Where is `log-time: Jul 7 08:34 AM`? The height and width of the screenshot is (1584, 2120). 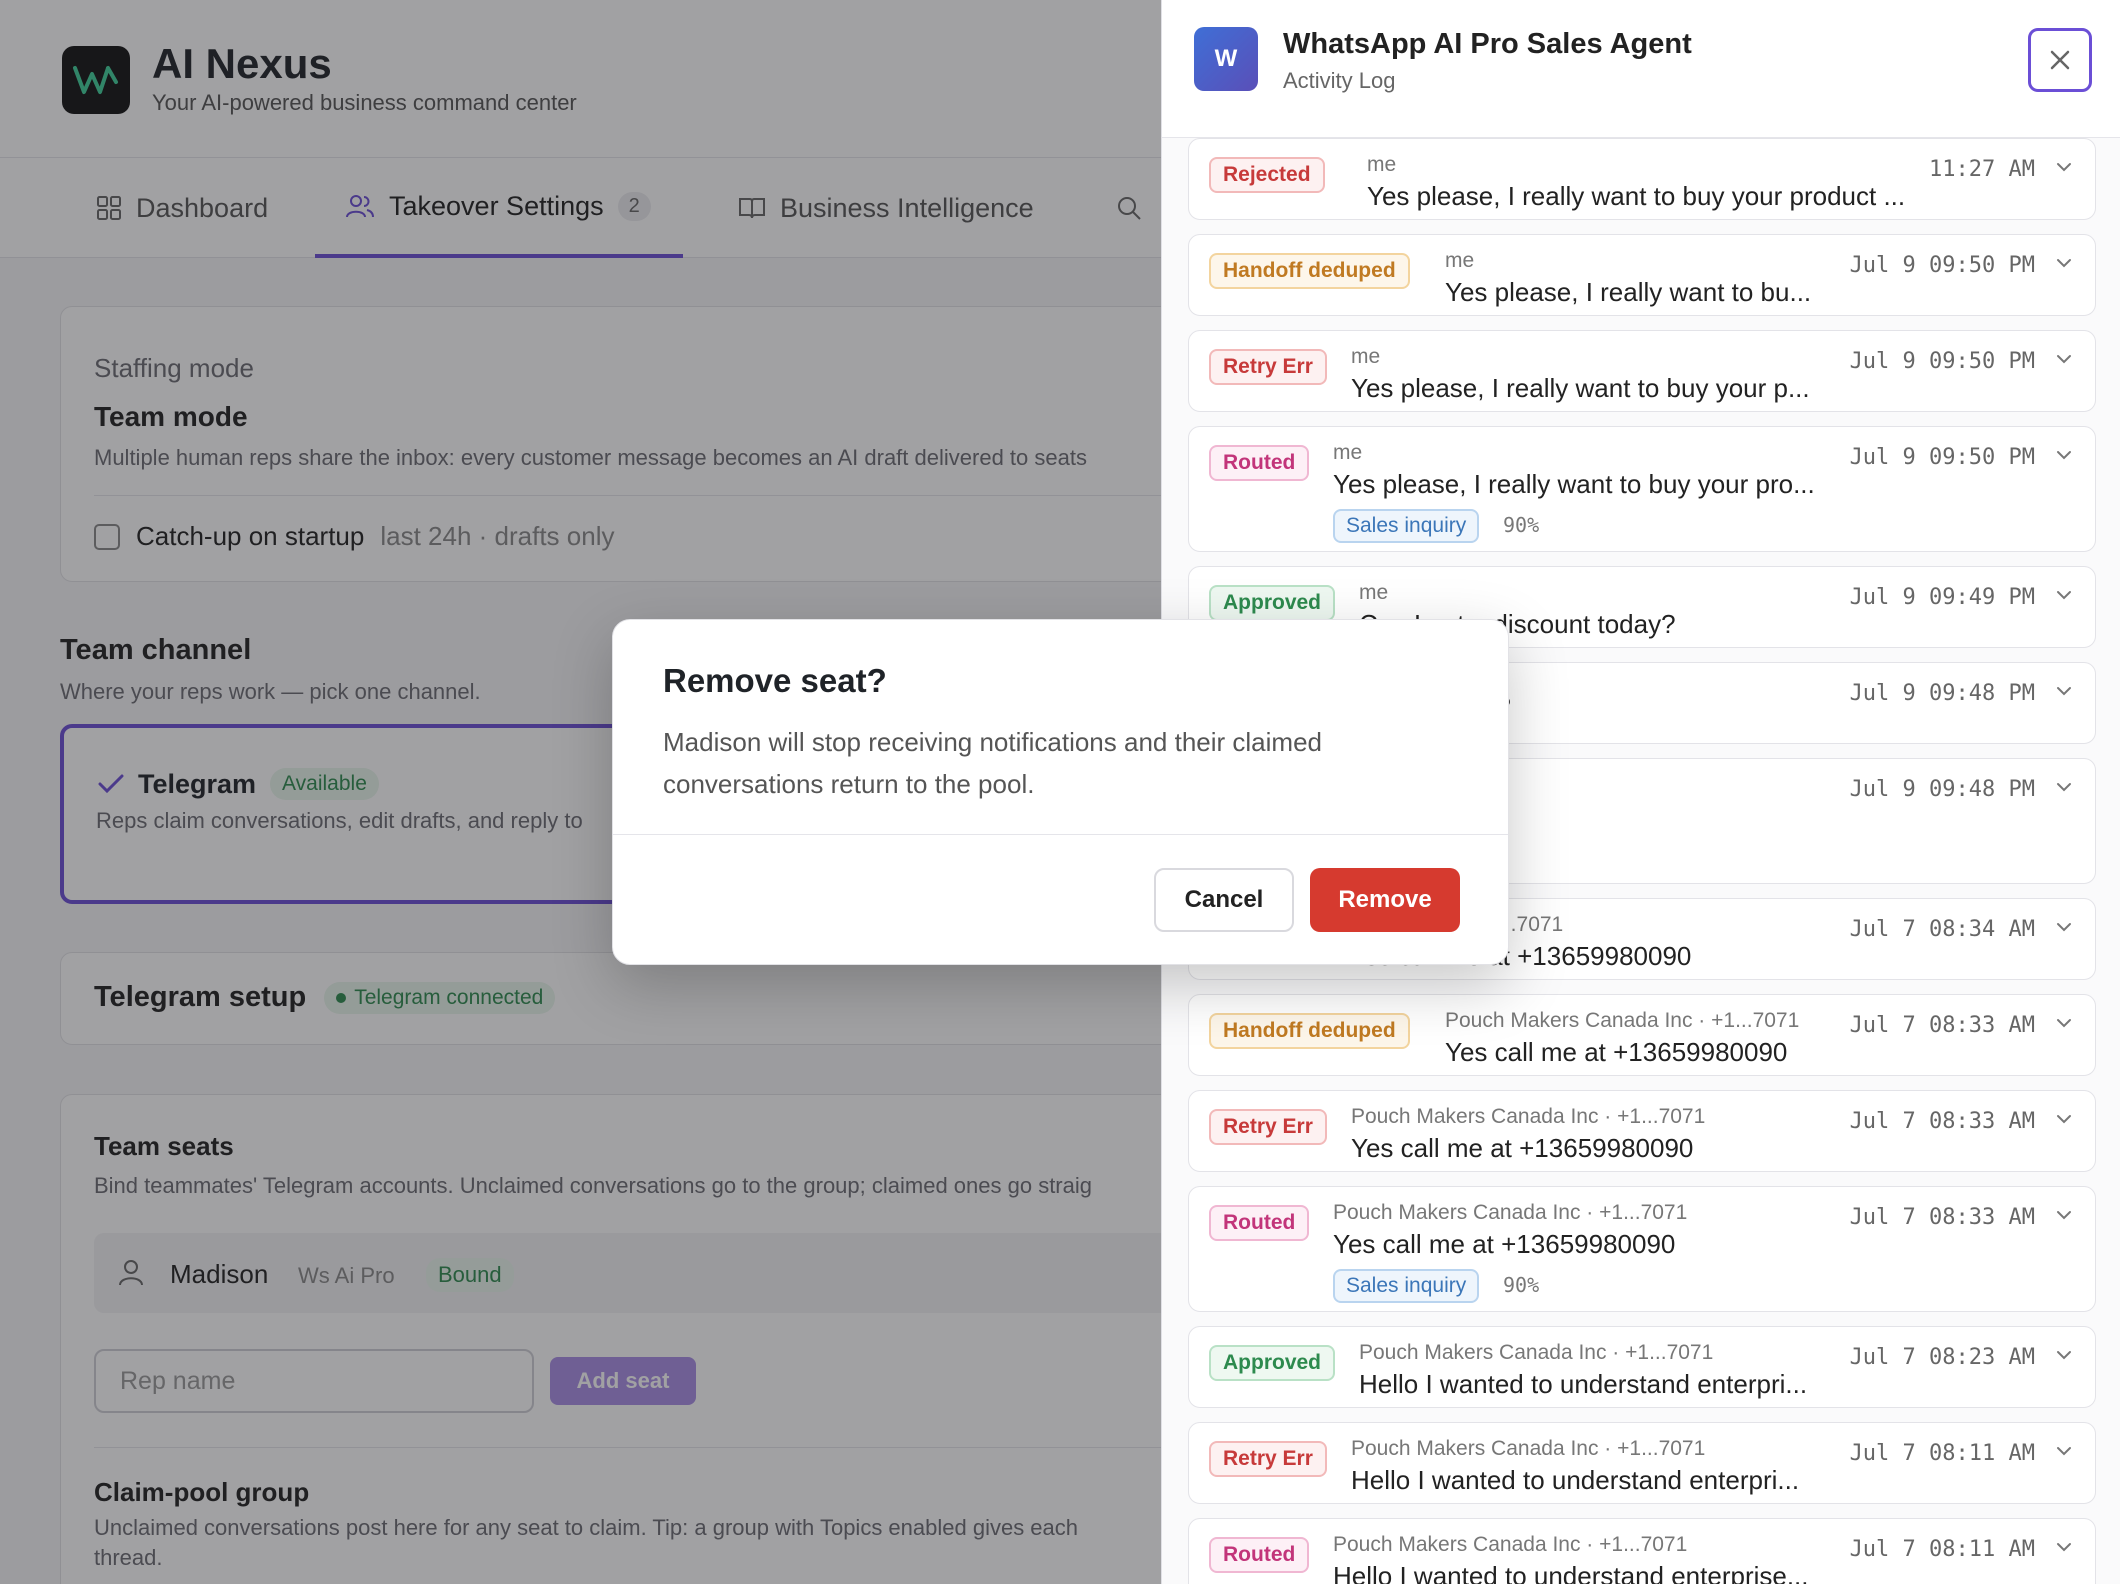 log-time: Jul 7 08:34 AM is located at coordinates (1942, 929).